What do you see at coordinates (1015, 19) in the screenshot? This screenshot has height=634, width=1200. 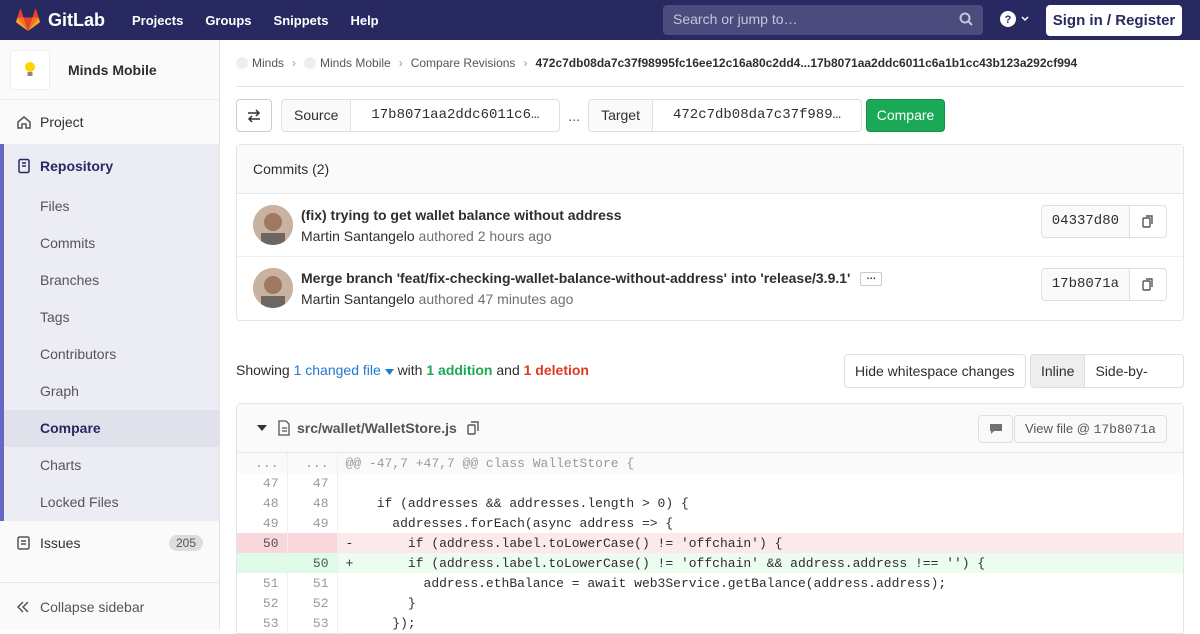 I see `help-dropdown: ?` at bounding box center [1015, 19].